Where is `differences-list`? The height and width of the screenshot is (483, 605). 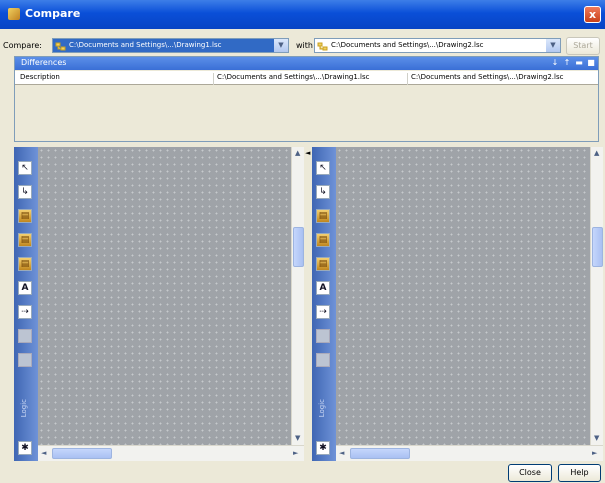 differences-list is located at coordinates (306, 113).